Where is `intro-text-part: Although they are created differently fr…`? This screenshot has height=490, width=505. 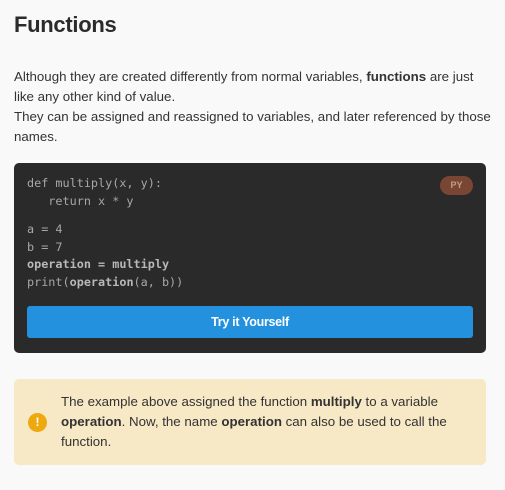
intro-text-part: Although they are created differently fr… is located at coordinates (190, 76).